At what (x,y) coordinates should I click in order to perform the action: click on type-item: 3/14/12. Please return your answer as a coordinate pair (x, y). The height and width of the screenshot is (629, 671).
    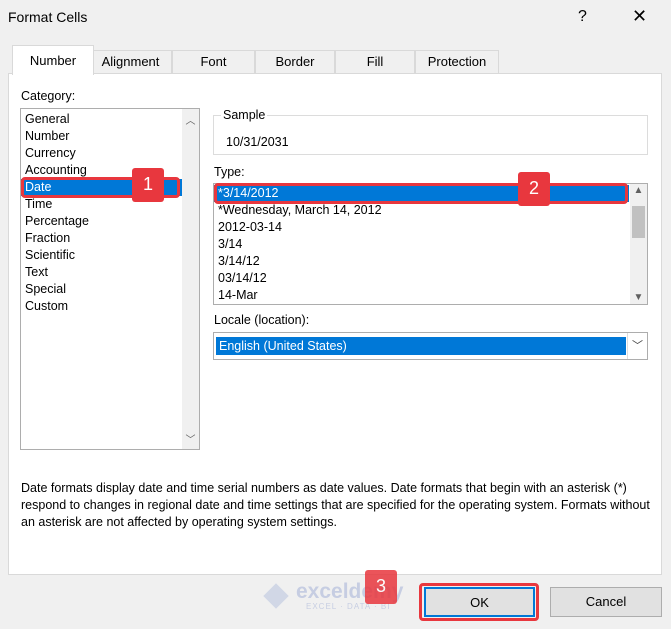
    Looking at the image, I should click on (421, 261).